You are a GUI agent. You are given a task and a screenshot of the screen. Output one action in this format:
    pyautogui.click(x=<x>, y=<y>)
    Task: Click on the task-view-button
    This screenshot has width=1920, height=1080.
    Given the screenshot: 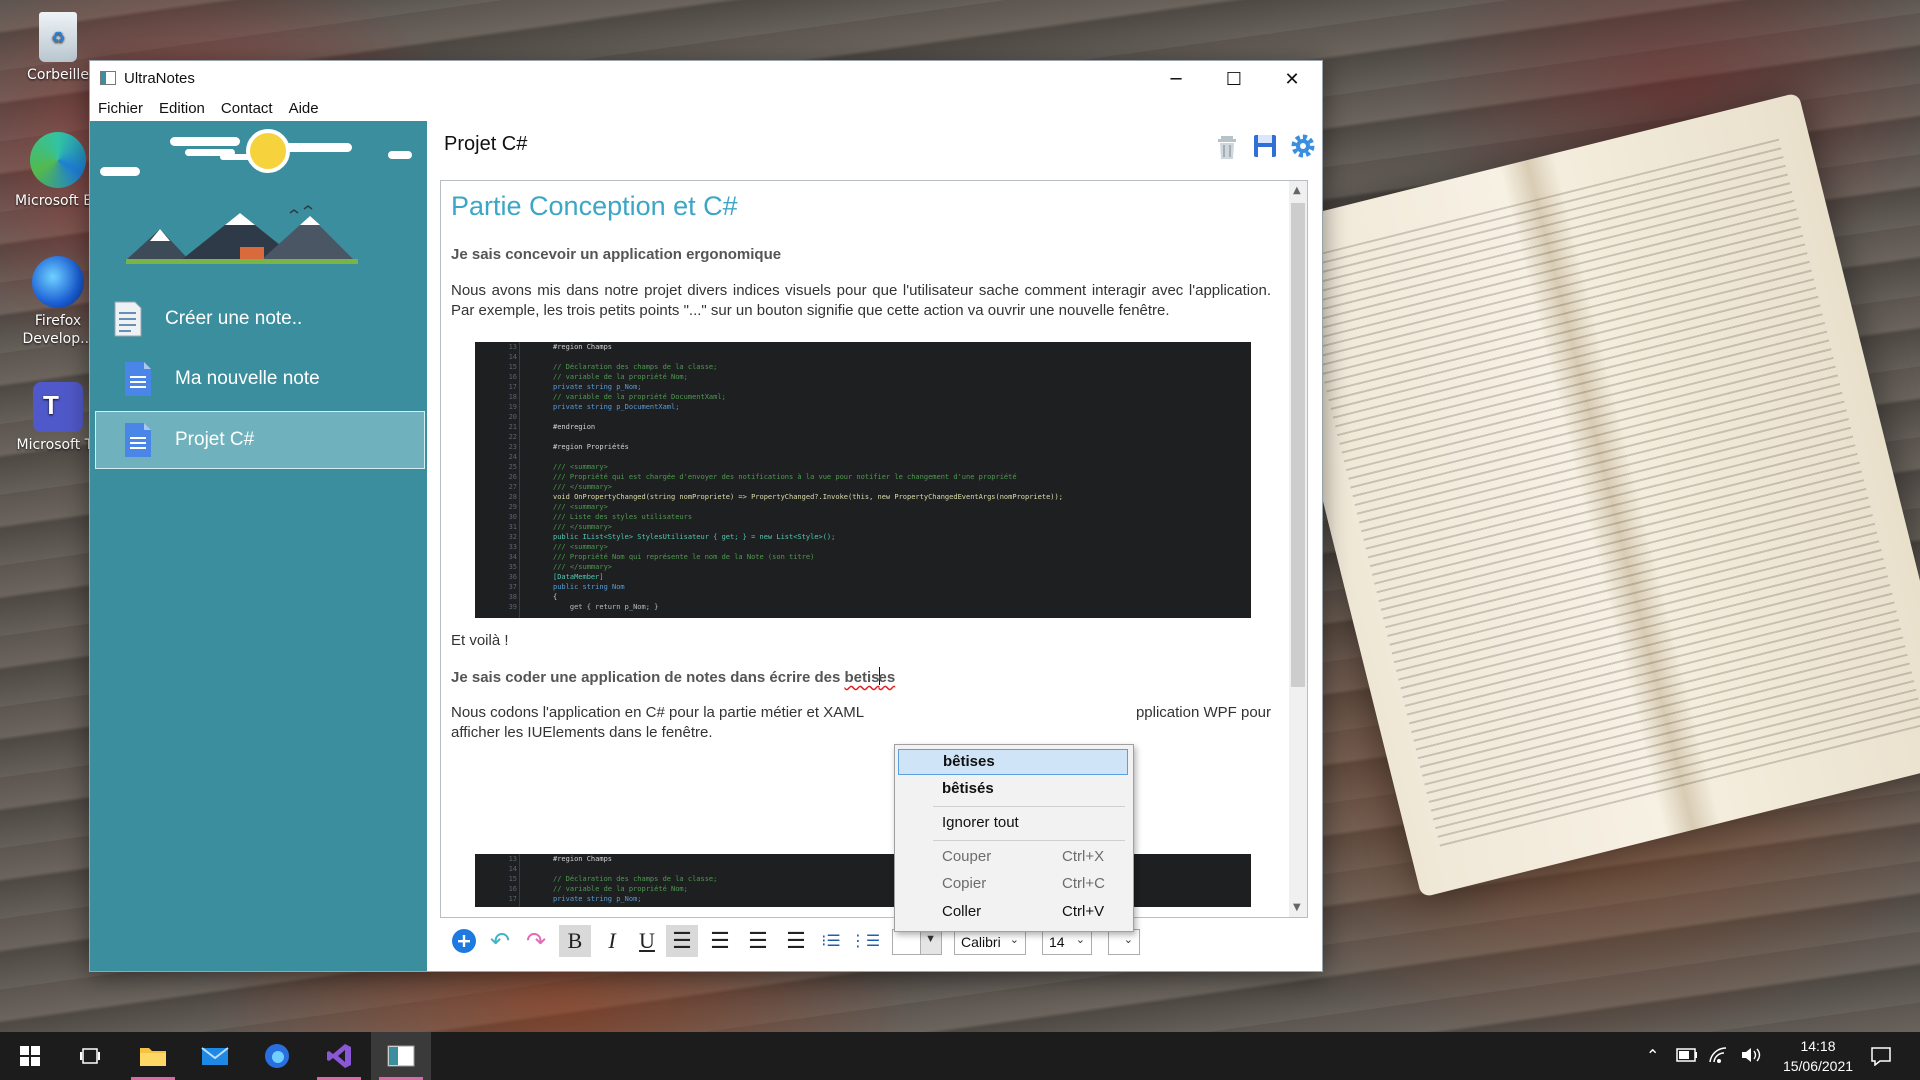 What is the action you would take?
    pyautogui.click(x=90, y=1056)
    